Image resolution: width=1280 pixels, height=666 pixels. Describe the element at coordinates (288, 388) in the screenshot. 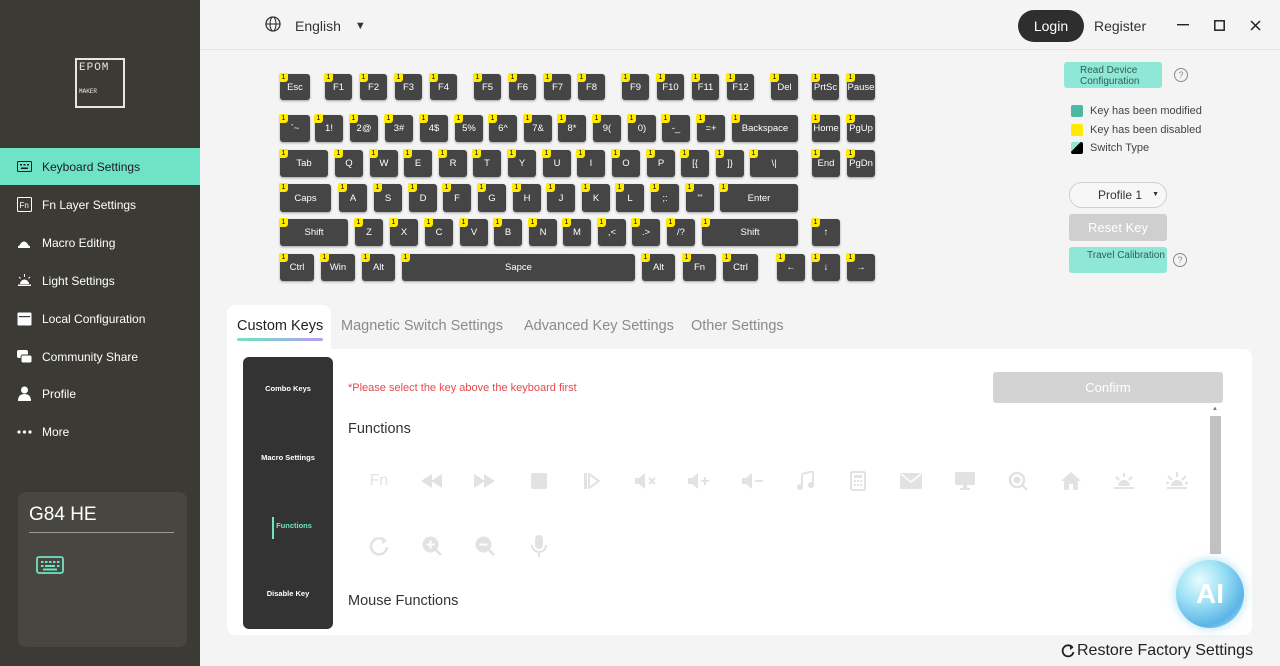

I see `submenu-combo-keys: Combo Keys` at that location.